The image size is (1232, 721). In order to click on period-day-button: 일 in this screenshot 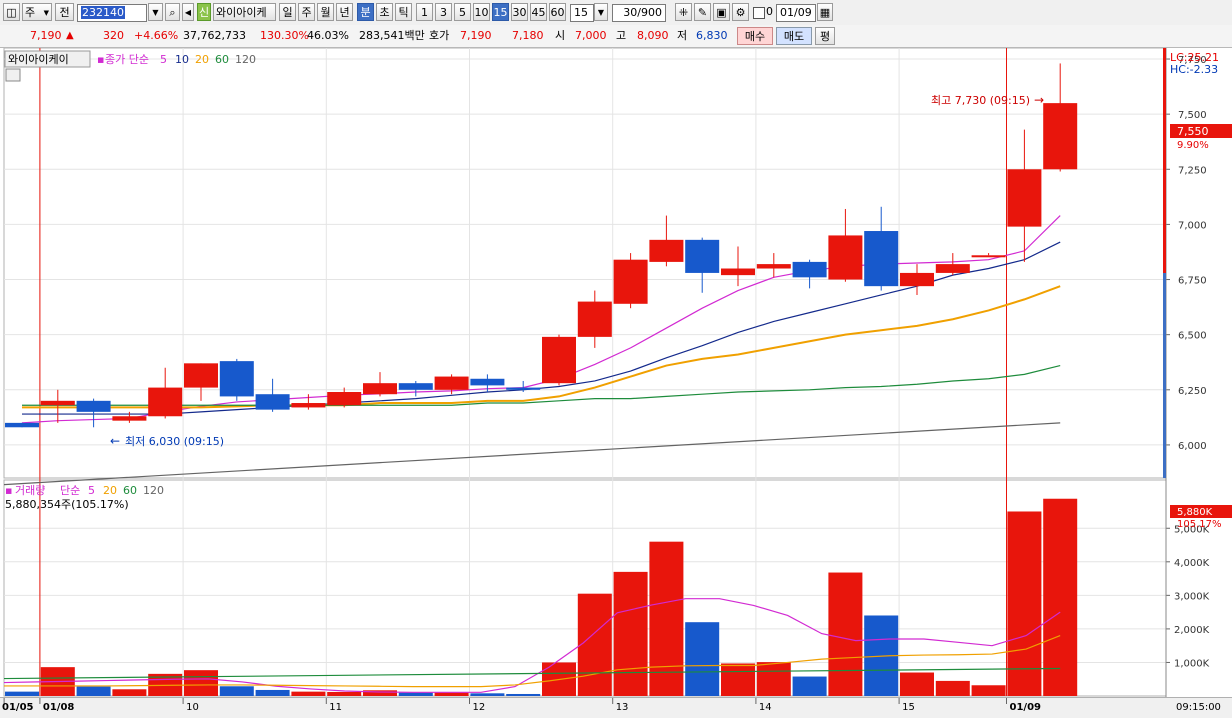, I will do `click(287, 12)`.